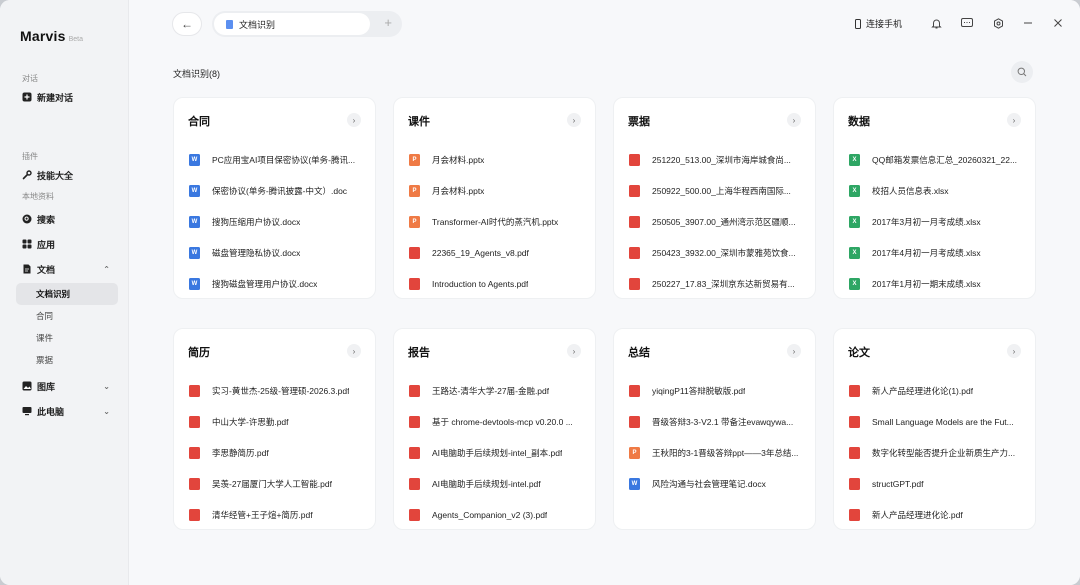 The image size is (1080, 585). What do you see at coordinates (936, 483) in the screenshot?
I see `file-item: structGPT.pdf` at bounding box center [936, 483].